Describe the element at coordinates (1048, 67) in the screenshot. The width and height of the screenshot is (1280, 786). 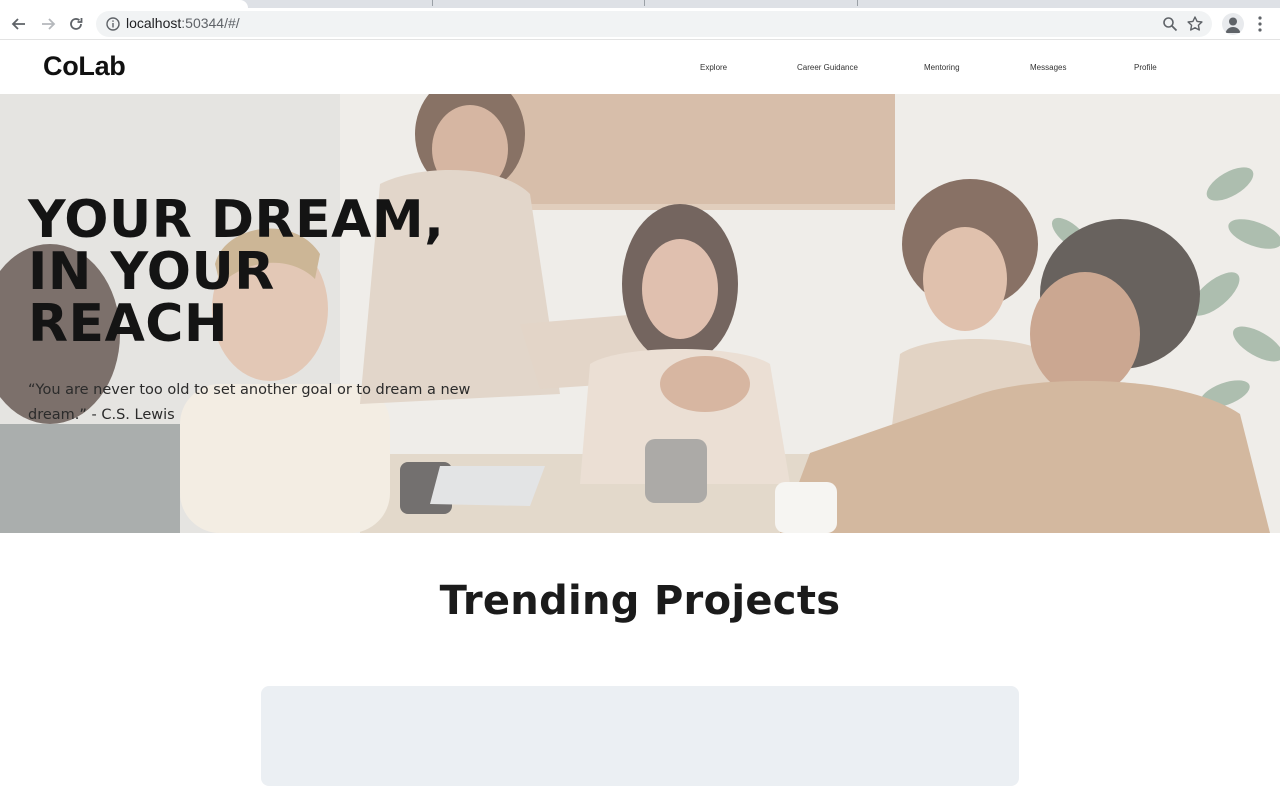
I see `nav-messages: Messages` at that location.